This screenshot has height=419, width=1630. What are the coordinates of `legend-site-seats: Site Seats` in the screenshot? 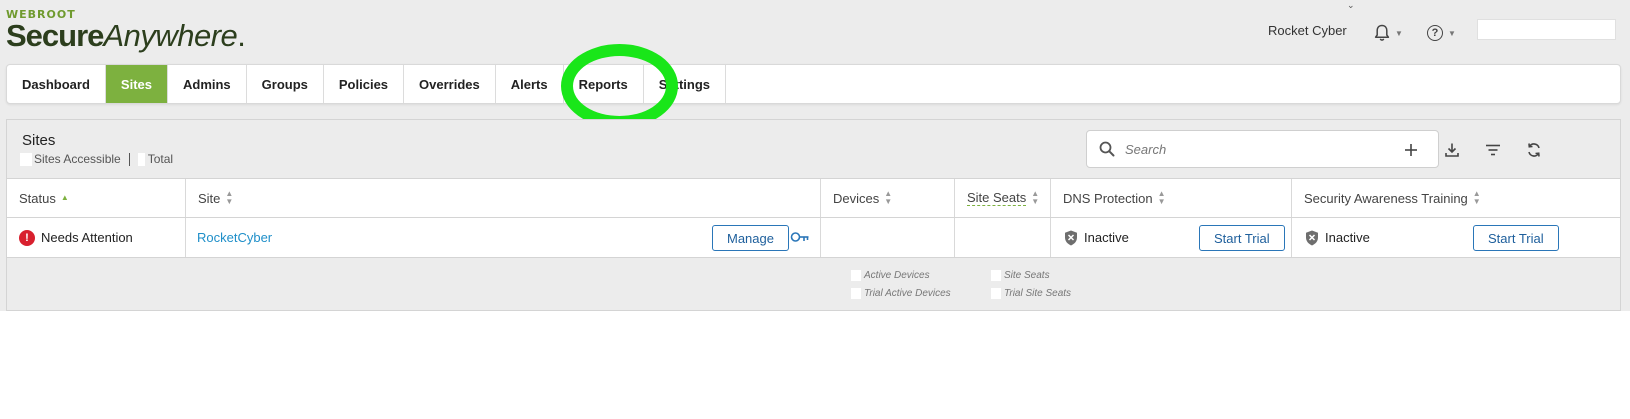 It's located at (1020, 275).